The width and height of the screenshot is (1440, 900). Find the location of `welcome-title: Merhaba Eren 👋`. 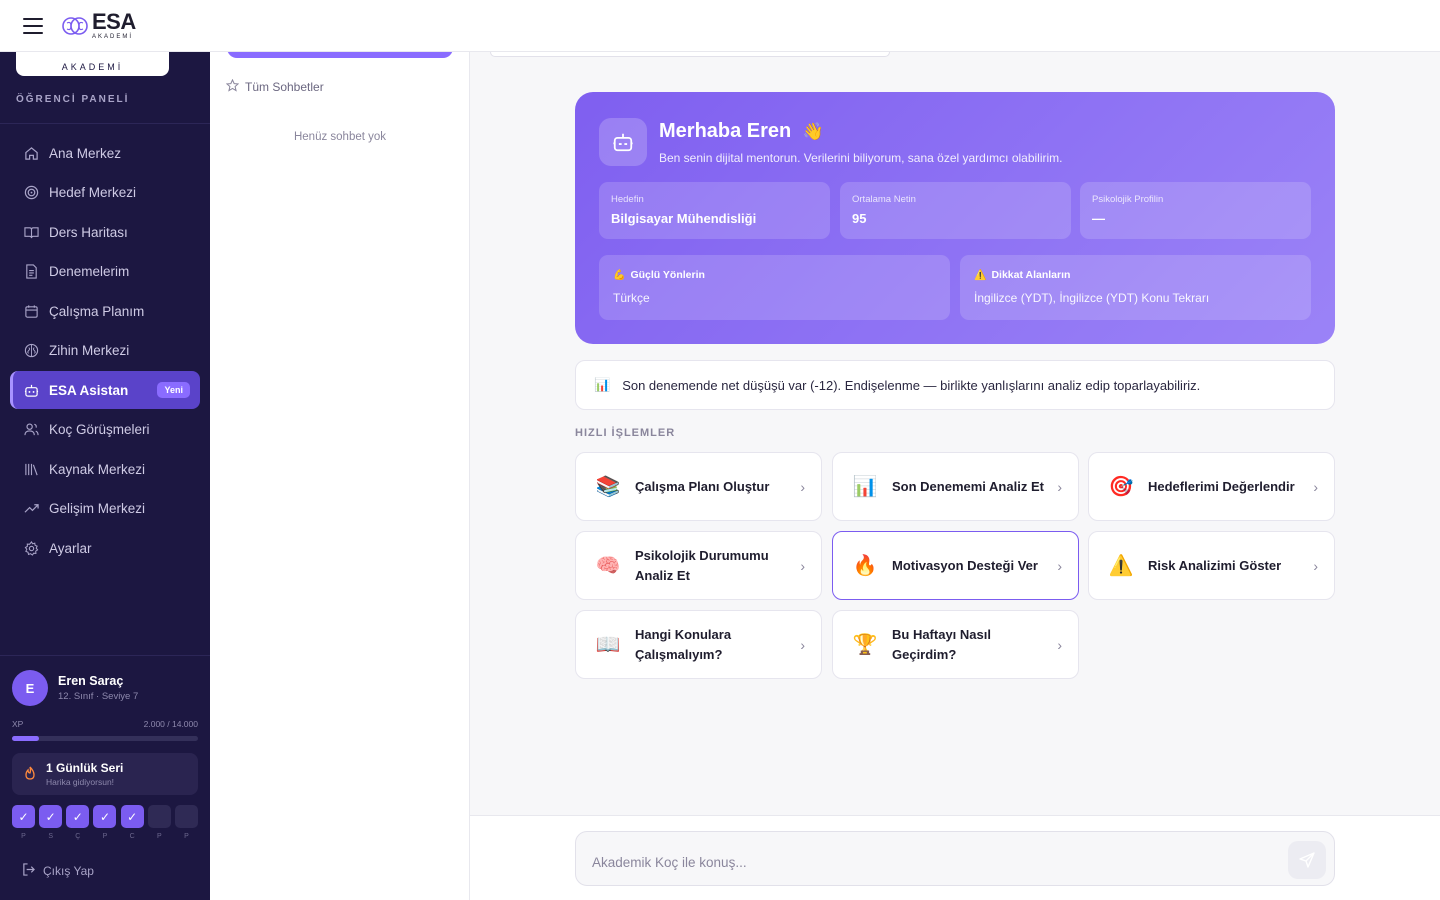

welcome-title: Merhaba Eren 👋 is located at coordinates (741, 131).